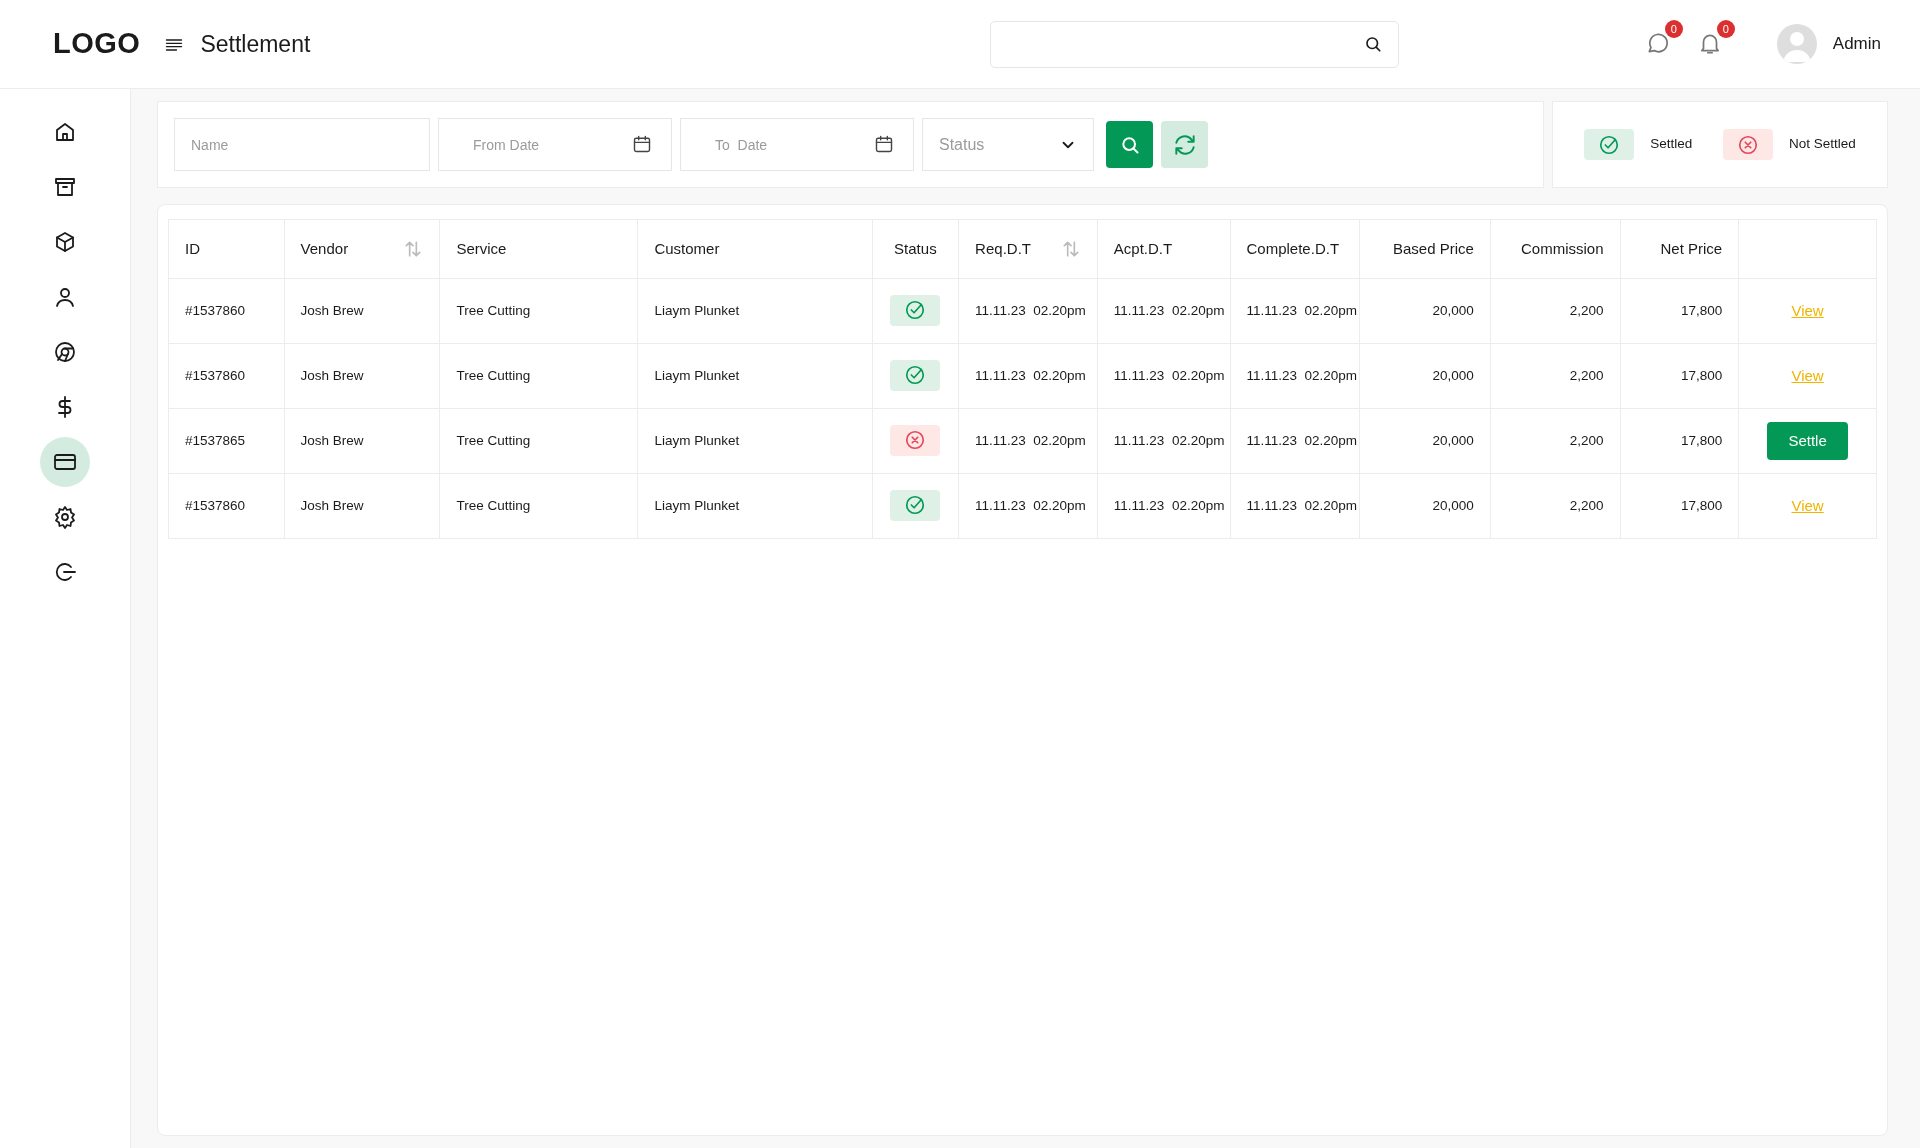 The image size is (1920, 1148). Describe the element at coordinates (1671, 144) in the screenshot. I see `legend-label: Settled` at that location.